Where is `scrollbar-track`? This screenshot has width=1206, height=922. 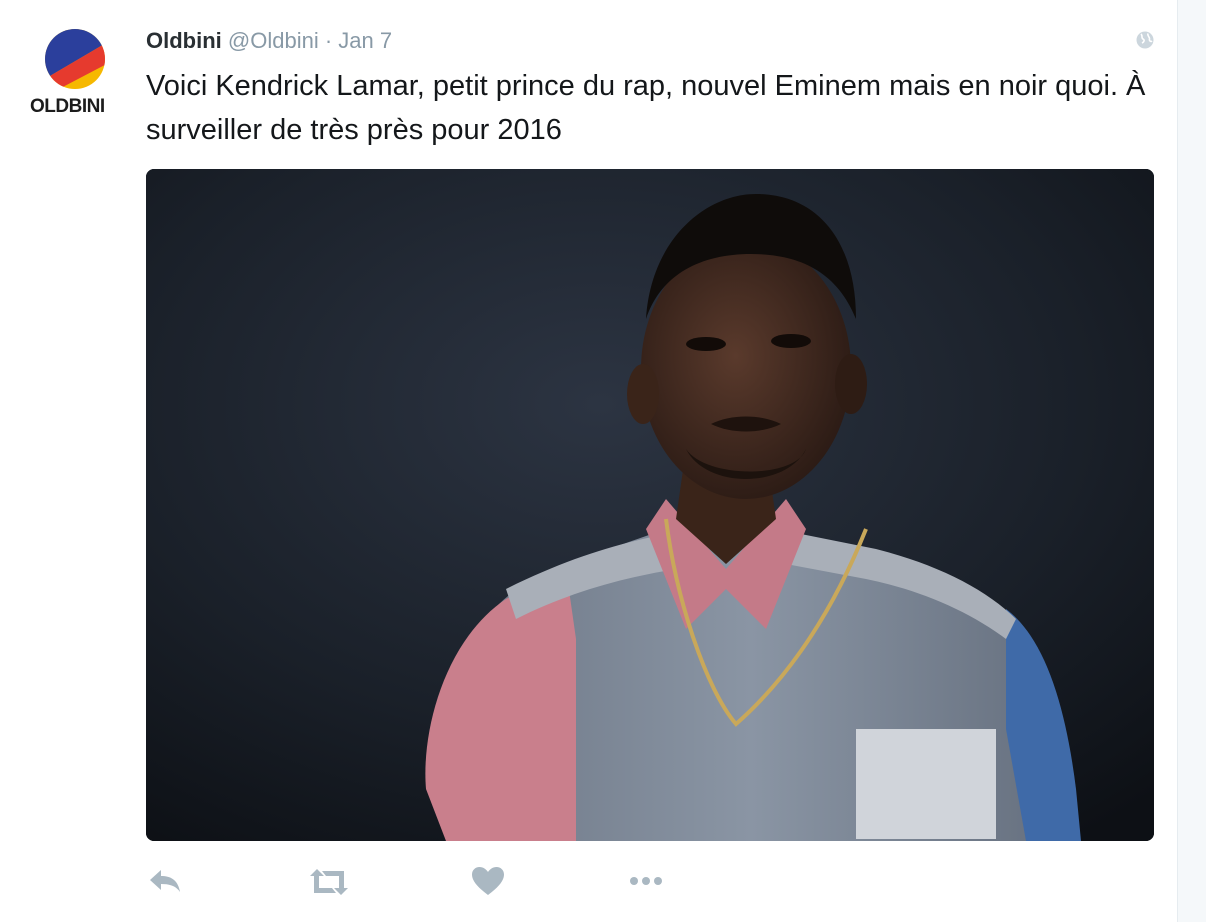 scrollbar-track is located at coordinates (1191, 461).